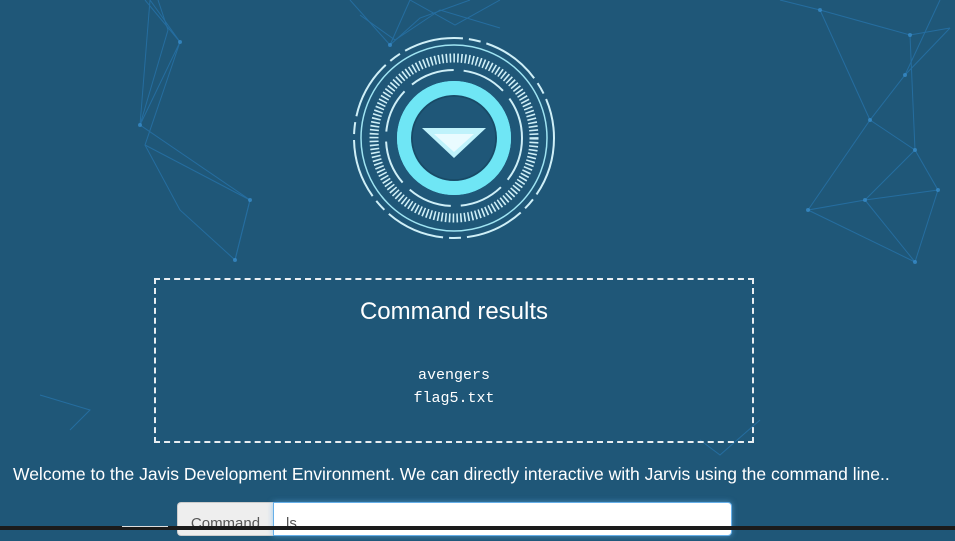 The image size is (955, 541). I want to click on command-label: Command, so click(225, 519).